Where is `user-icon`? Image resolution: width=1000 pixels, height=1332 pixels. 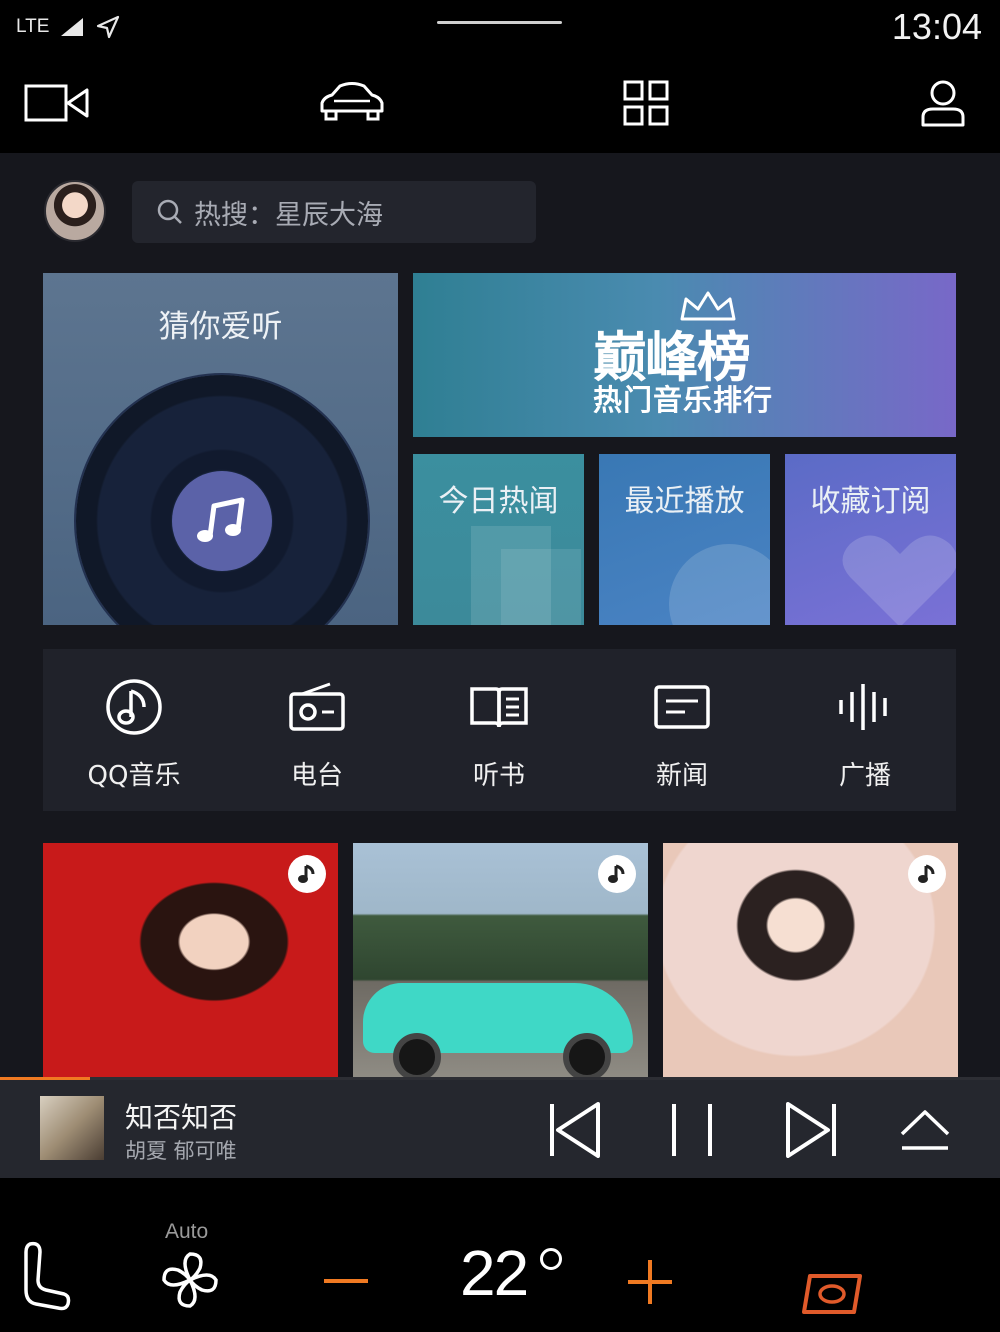 user-icon is located at coordinates (943, 103).